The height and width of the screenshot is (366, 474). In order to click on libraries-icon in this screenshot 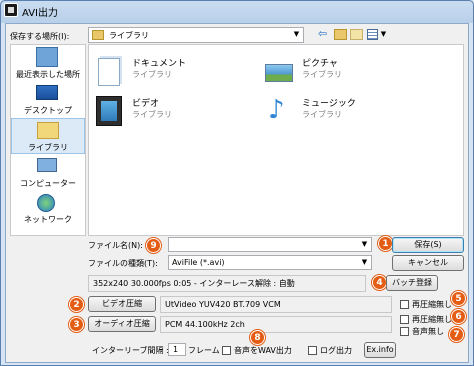, I will do `click(48, 130)`.